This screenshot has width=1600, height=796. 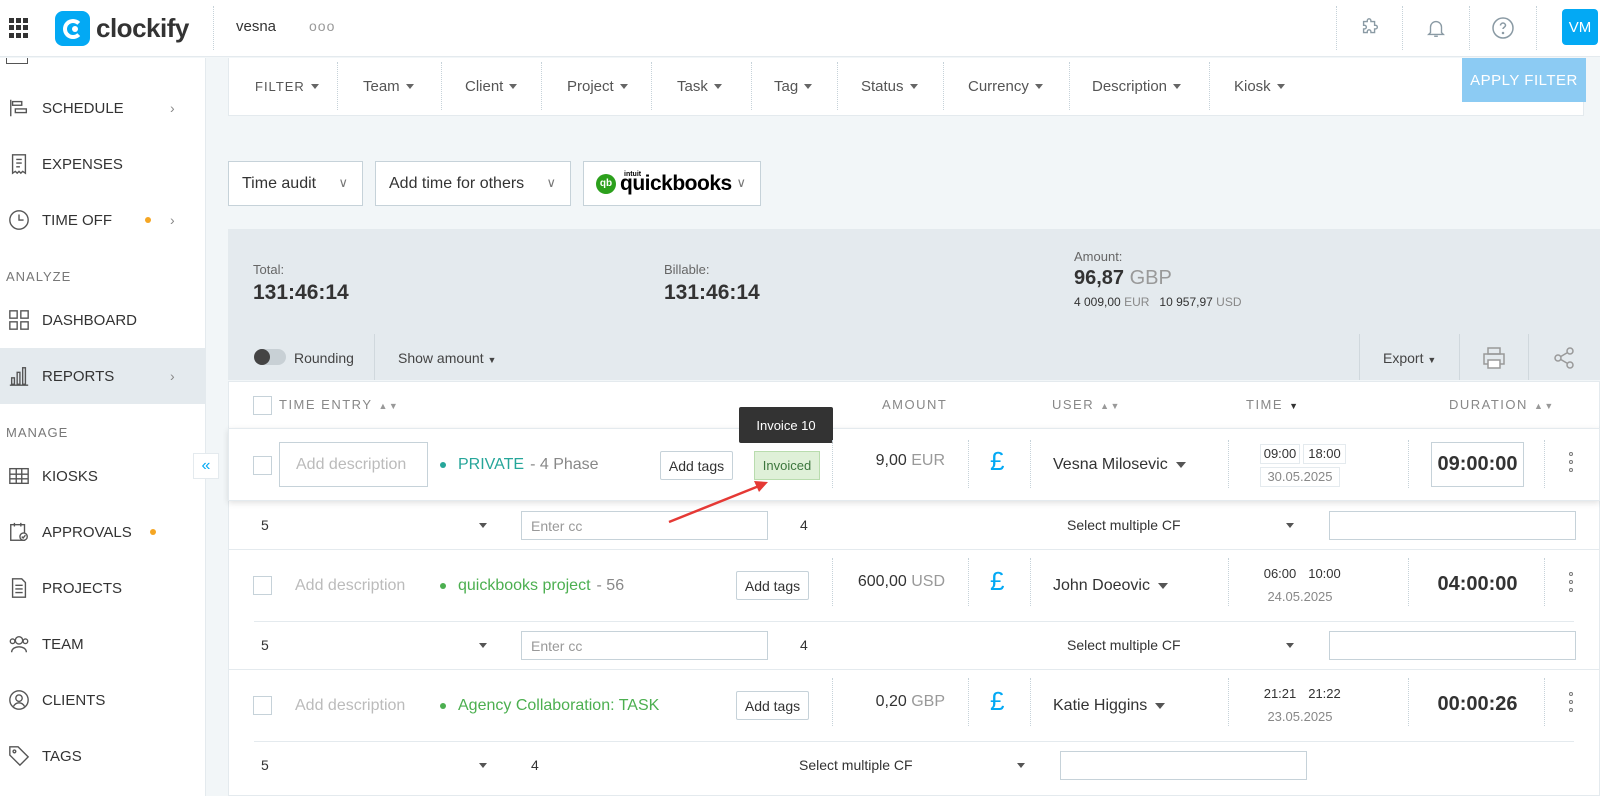 I want to click on sidebar-item-time-off: TIME OFF ›, so click(x=103, y=220).